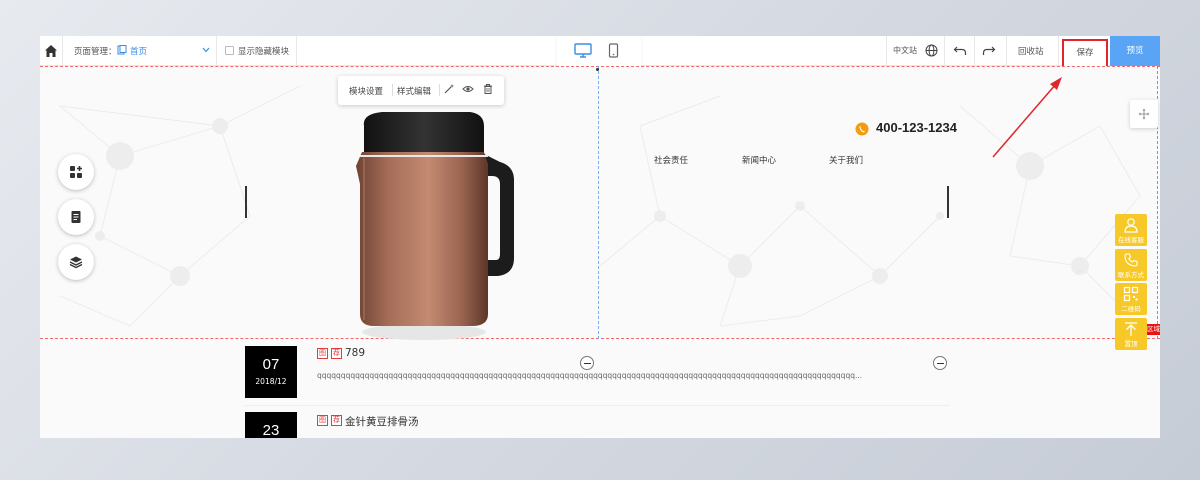 The height and width of the screenshot is (480, 1200). I want to click on save-button: 保存, so click(1085, 53).